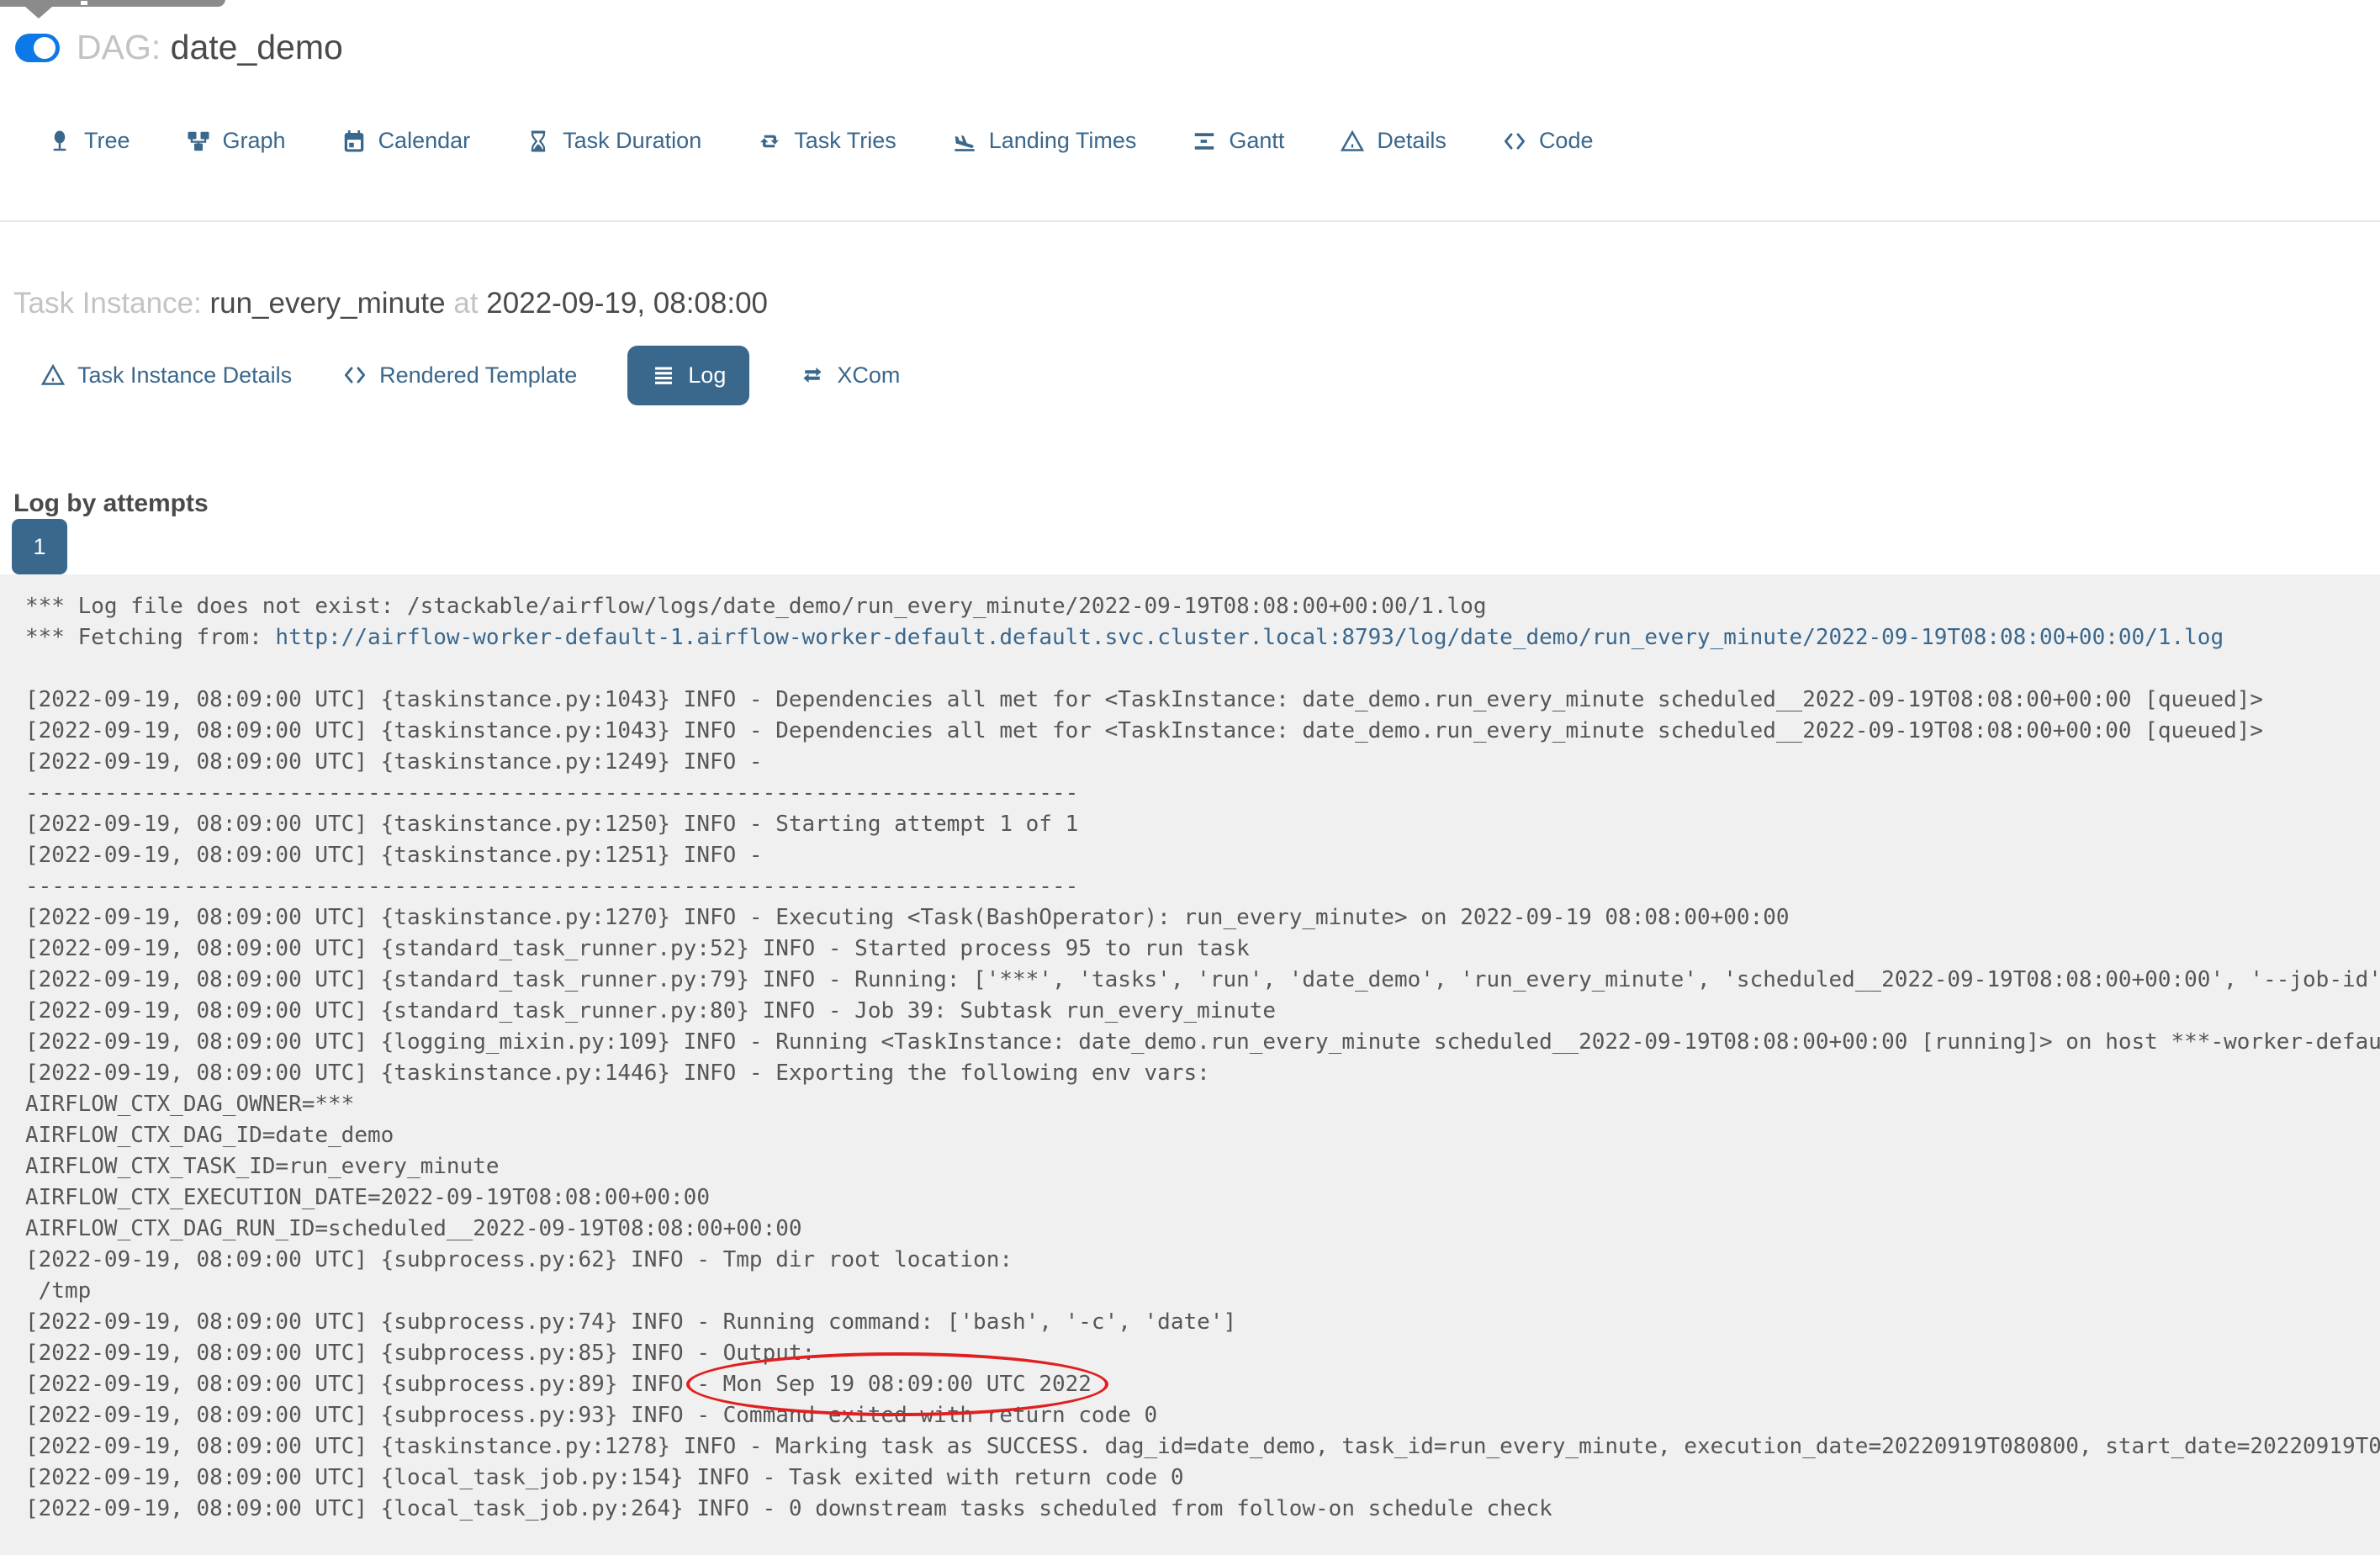 This screenshot has height=1555, width=2380. I want to click on dag-header: DAG: date_demo, so click(179, 47).